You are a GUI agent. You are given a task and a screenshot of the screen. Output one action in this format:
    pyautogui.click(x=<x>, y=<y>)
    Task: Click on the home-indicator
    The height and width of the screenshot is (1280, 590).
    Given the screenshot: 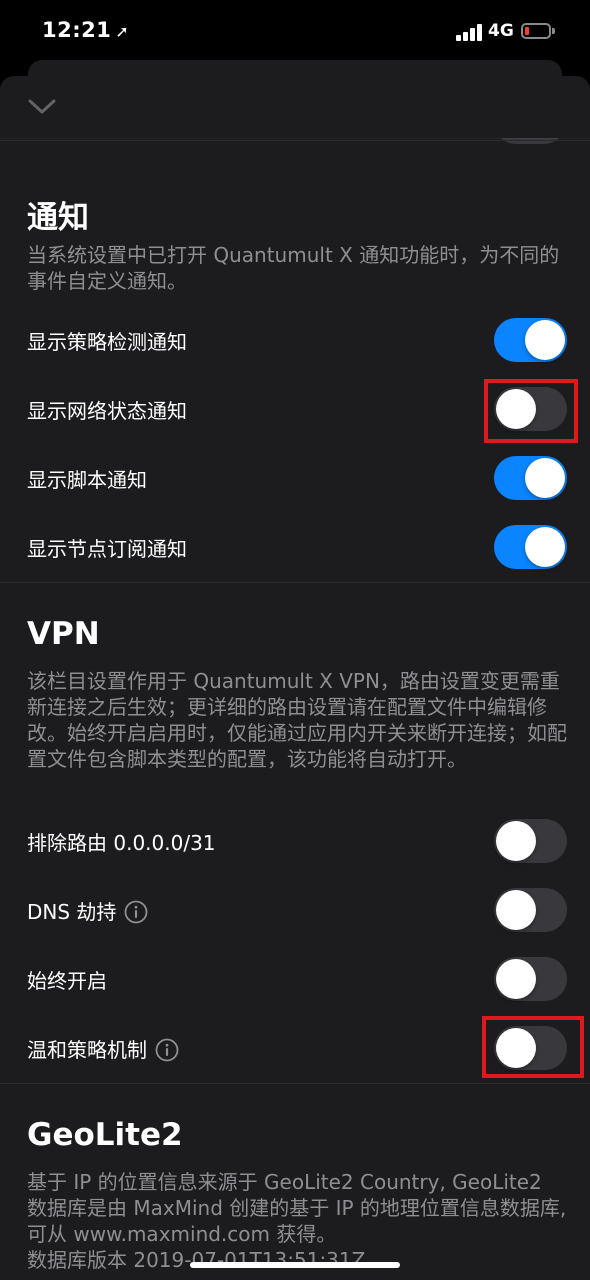 What is the action you would take?
    pyautogui.click(x=295, y=1265)
    